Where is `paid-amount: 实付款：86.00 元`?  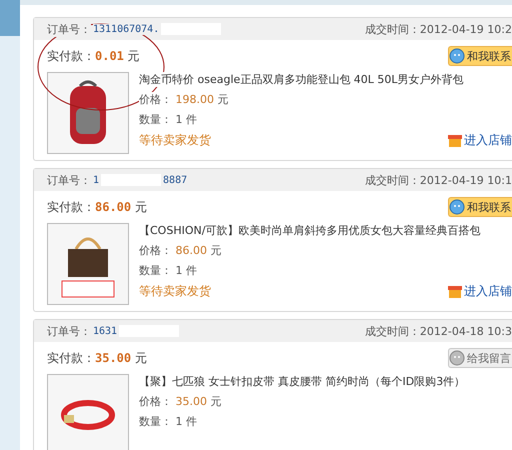 paid-amount: 实付款：86.00 元 is located at coordinates (97, 207).